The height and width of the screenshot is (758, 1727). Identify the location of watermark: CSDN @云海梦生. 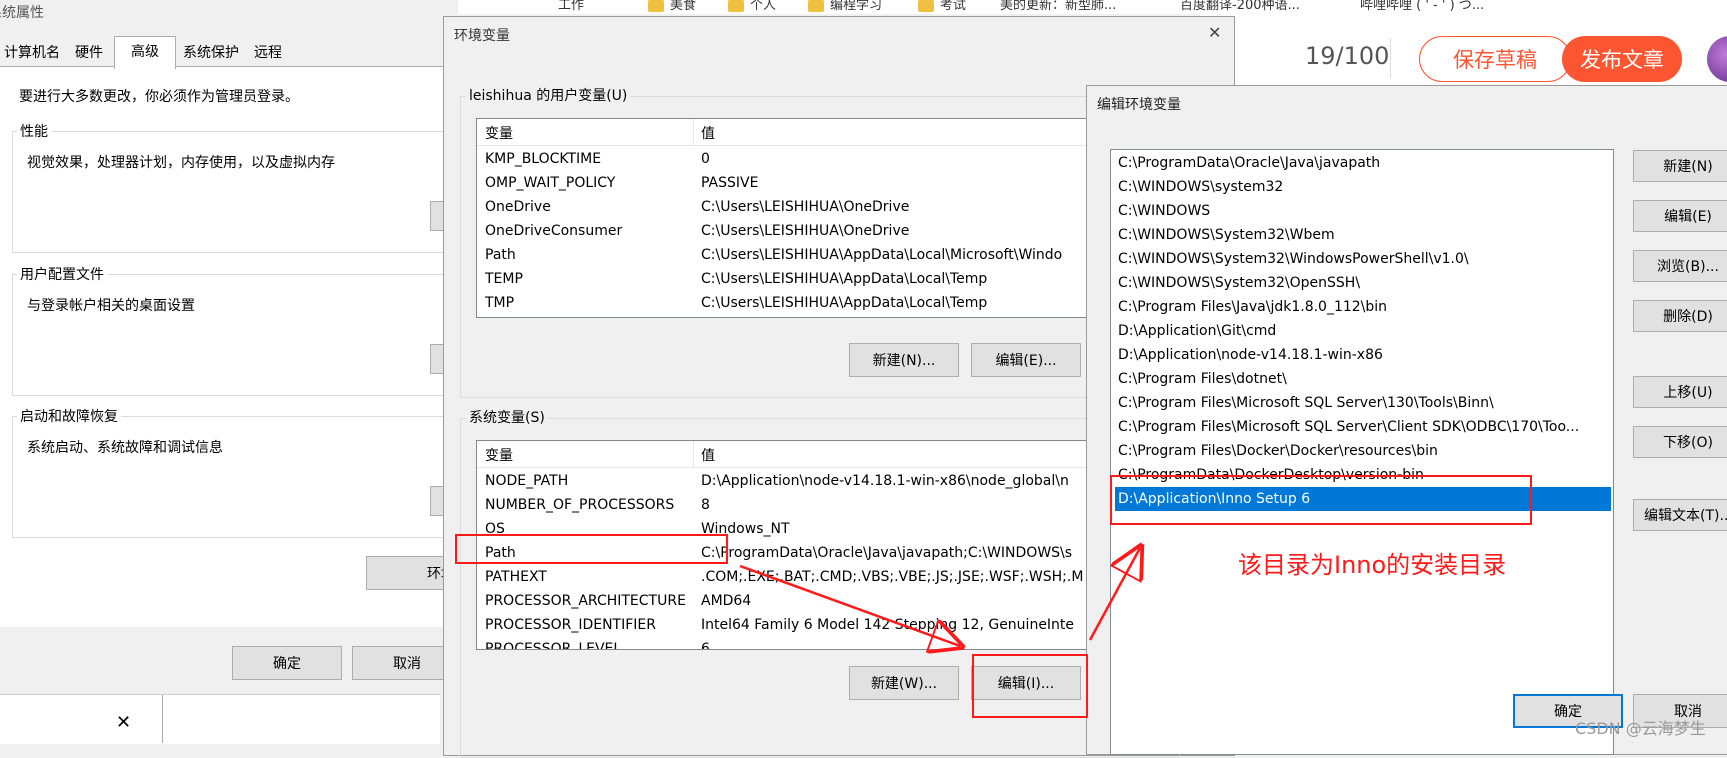
(1640, 728).